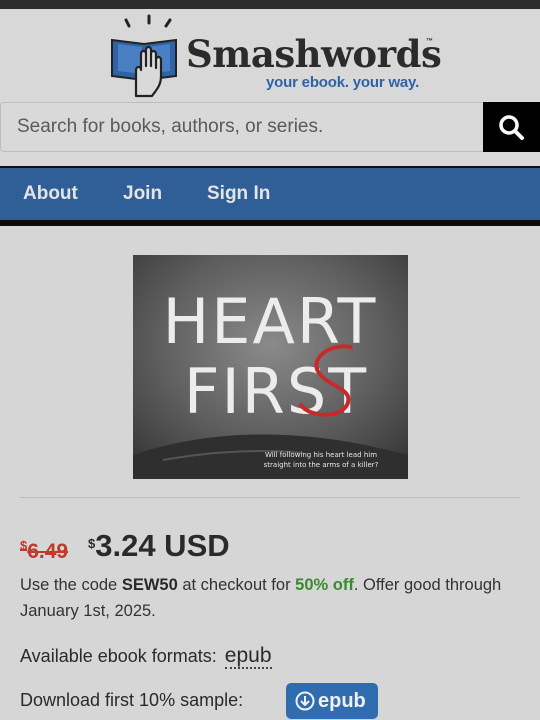  What do you see at coordinates (238, 194) in the screenshot?
I see `nav-sign-in: Sign In` at bounding box center [238, 194].